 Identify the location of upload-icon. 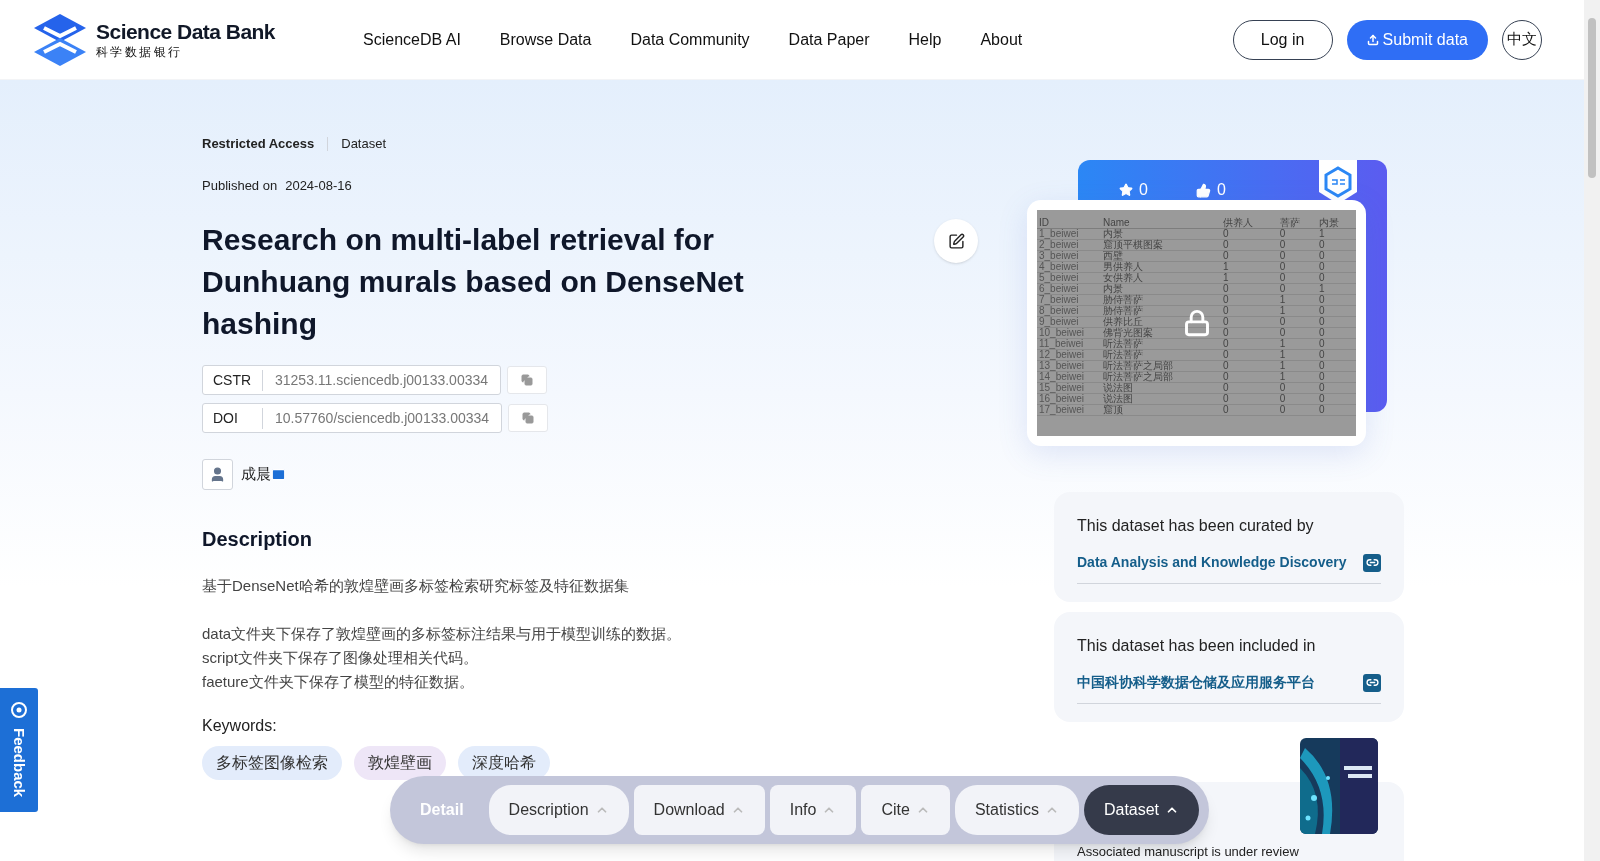
(1372, 39).